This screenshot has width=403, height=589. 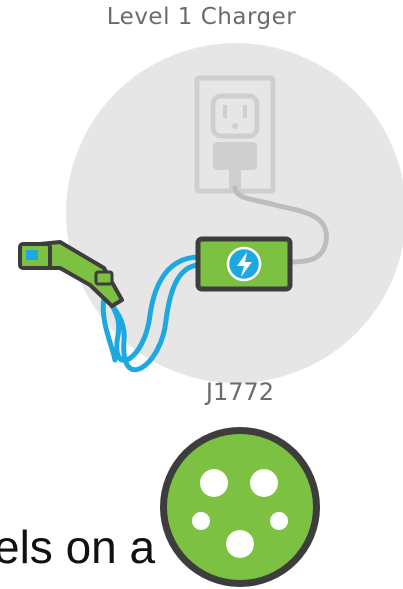 What do you see at coordinates (244, 264) in the screenshot?
I see `charging-box-icon` at bounding box center [244, 264].